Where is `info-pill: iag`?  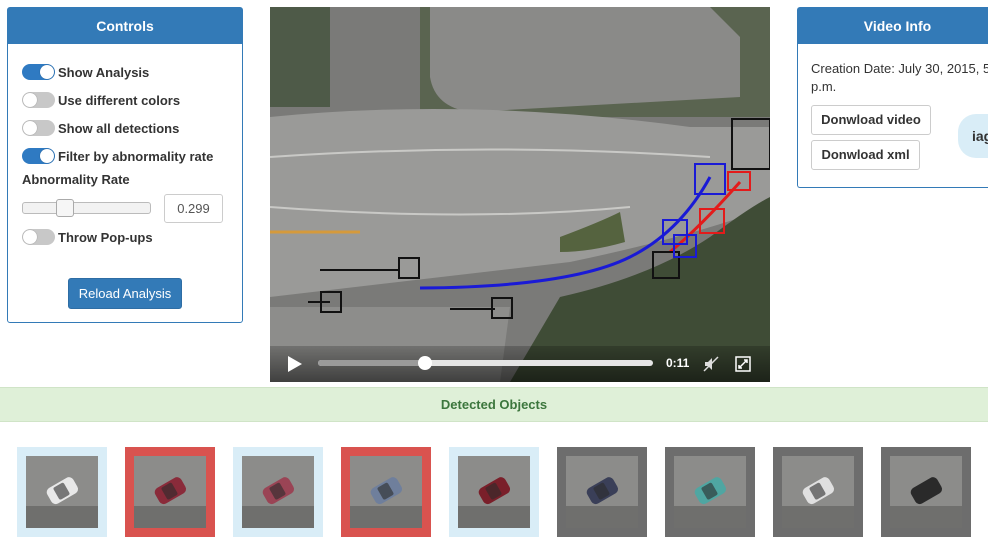
info-pill: iag is located at coordinates (973, 136).